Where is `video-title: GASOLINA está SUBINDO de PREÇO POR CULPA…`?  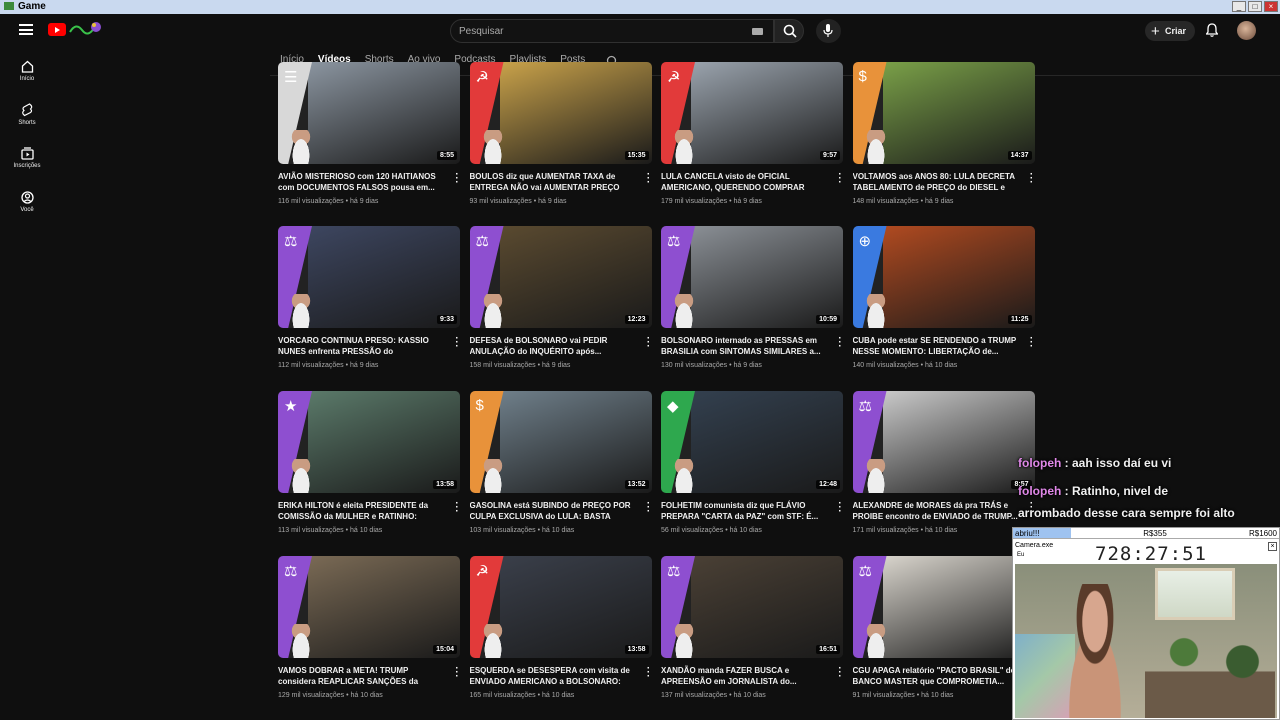
video-title: GASOLINA está SUBINDO de PREÇO POR CULPA… is located at coordinates (554, 511).